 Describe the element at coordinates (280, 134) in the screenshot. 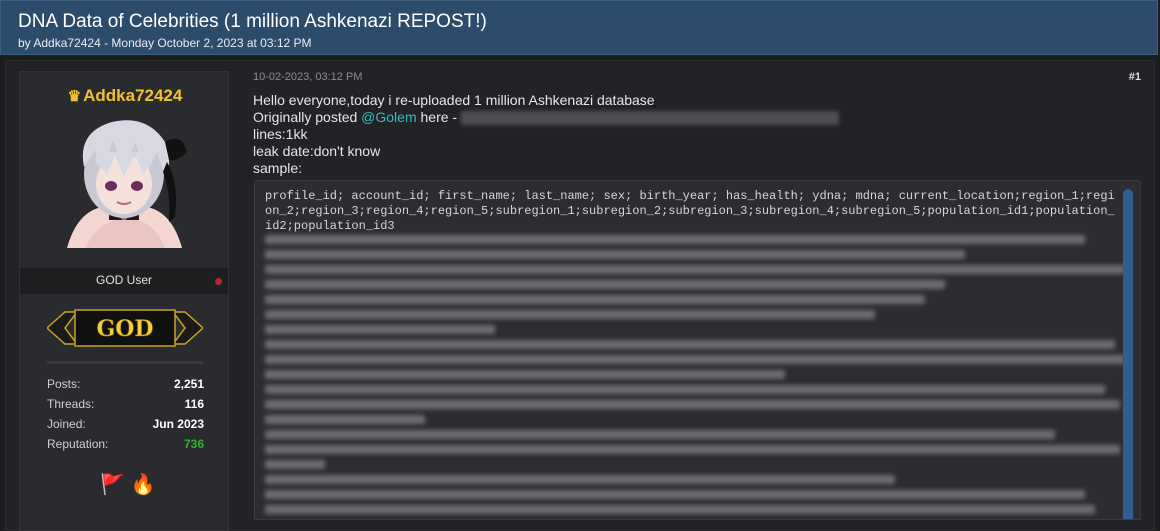

I see `post-line: lines:1kk` at that location.